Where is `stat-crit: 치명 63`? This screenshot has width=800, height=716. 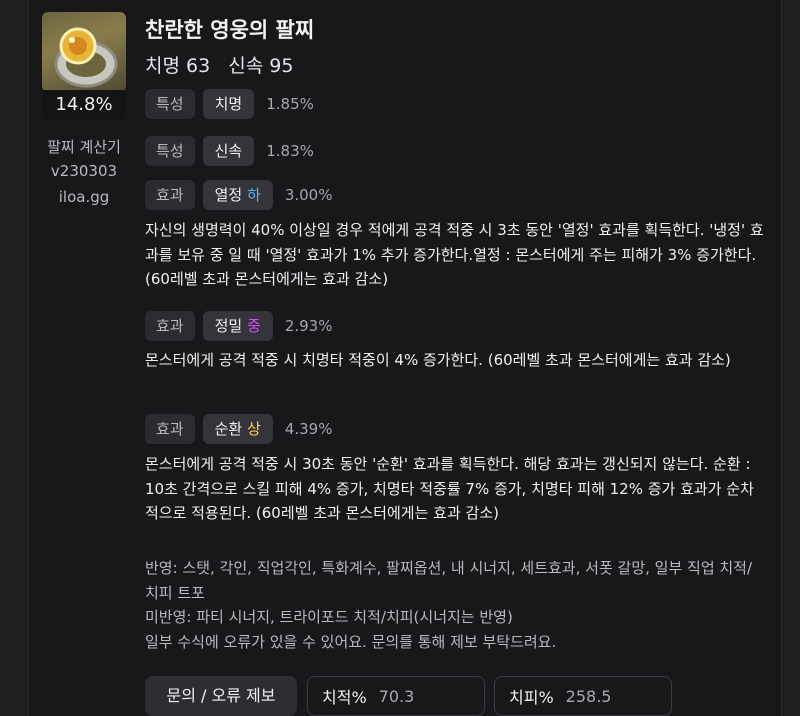
stat-crit: 치명 63 is located at coordinates (178, 66).